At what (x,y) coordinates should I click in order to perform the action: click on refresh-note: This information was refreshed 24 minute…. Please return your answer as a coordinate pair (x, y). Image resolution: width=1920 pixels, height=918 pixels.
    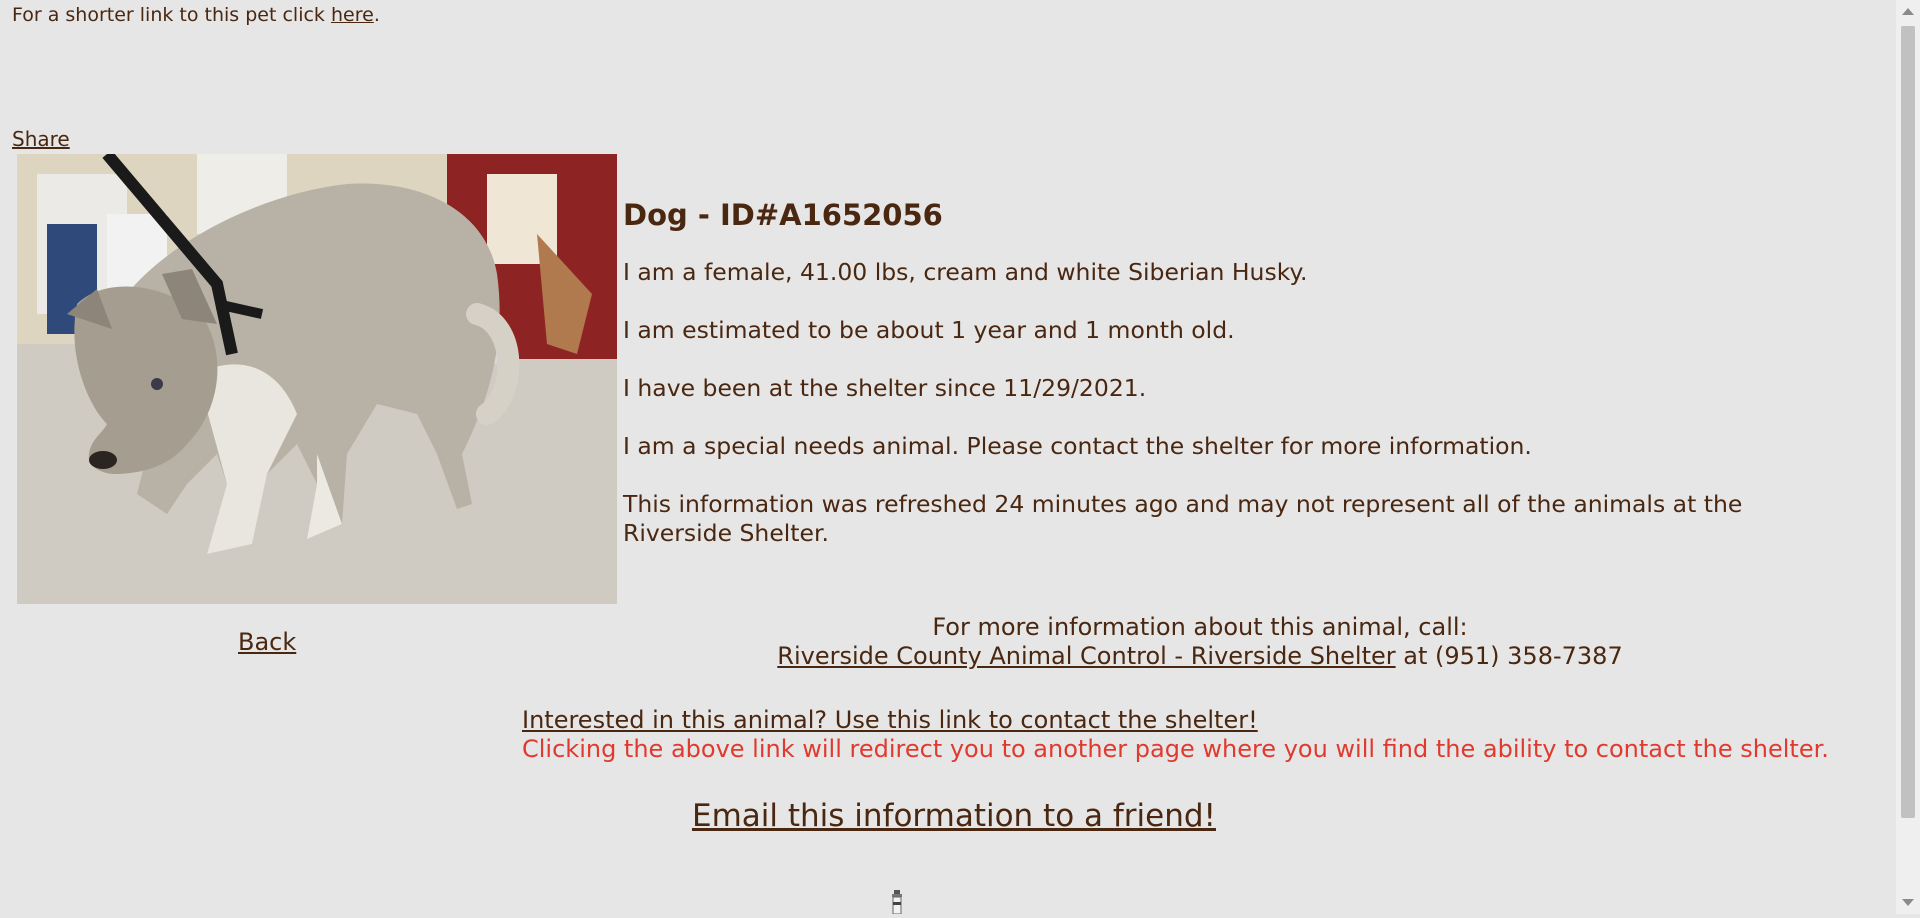
    Looking at the image, I should click on (1183, 518).